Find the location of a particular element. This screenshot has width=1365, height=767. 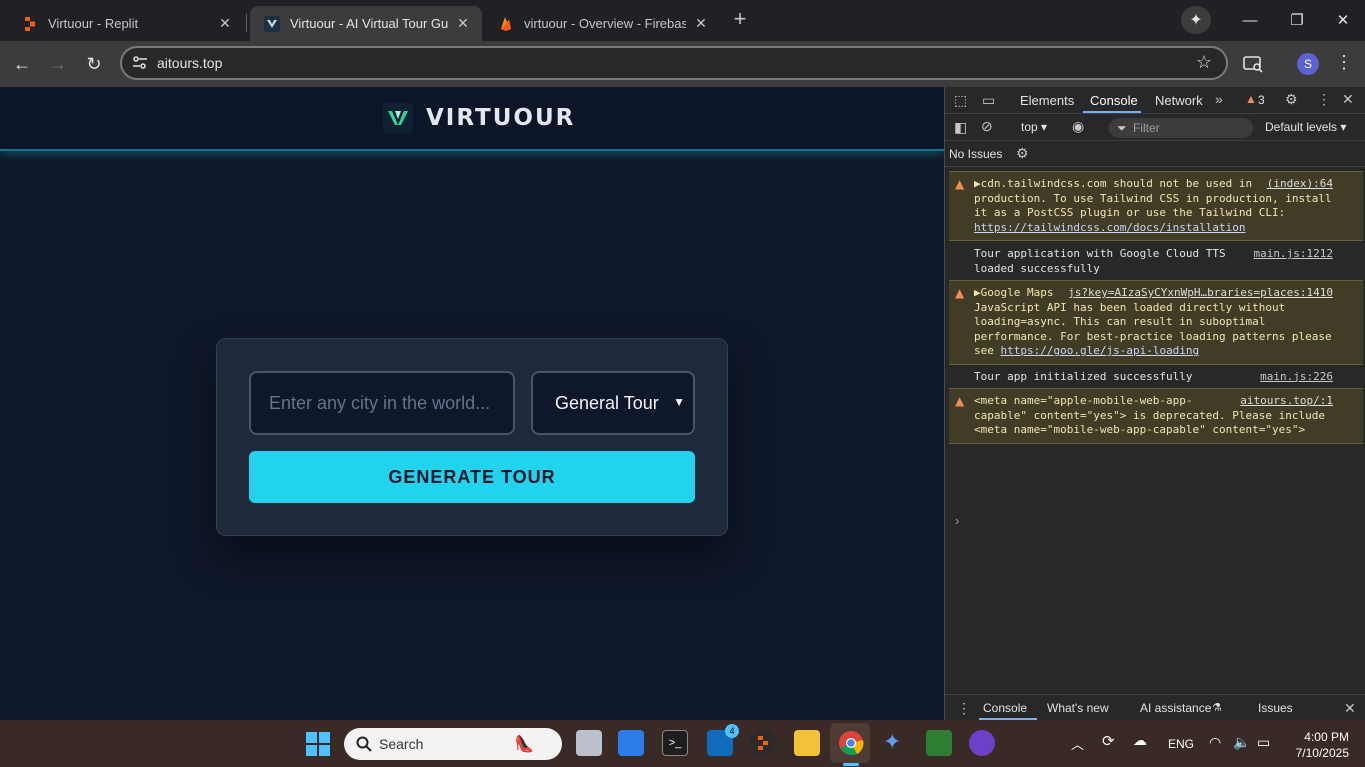

stocks-widget-icon is located at coordinates (631, 743).